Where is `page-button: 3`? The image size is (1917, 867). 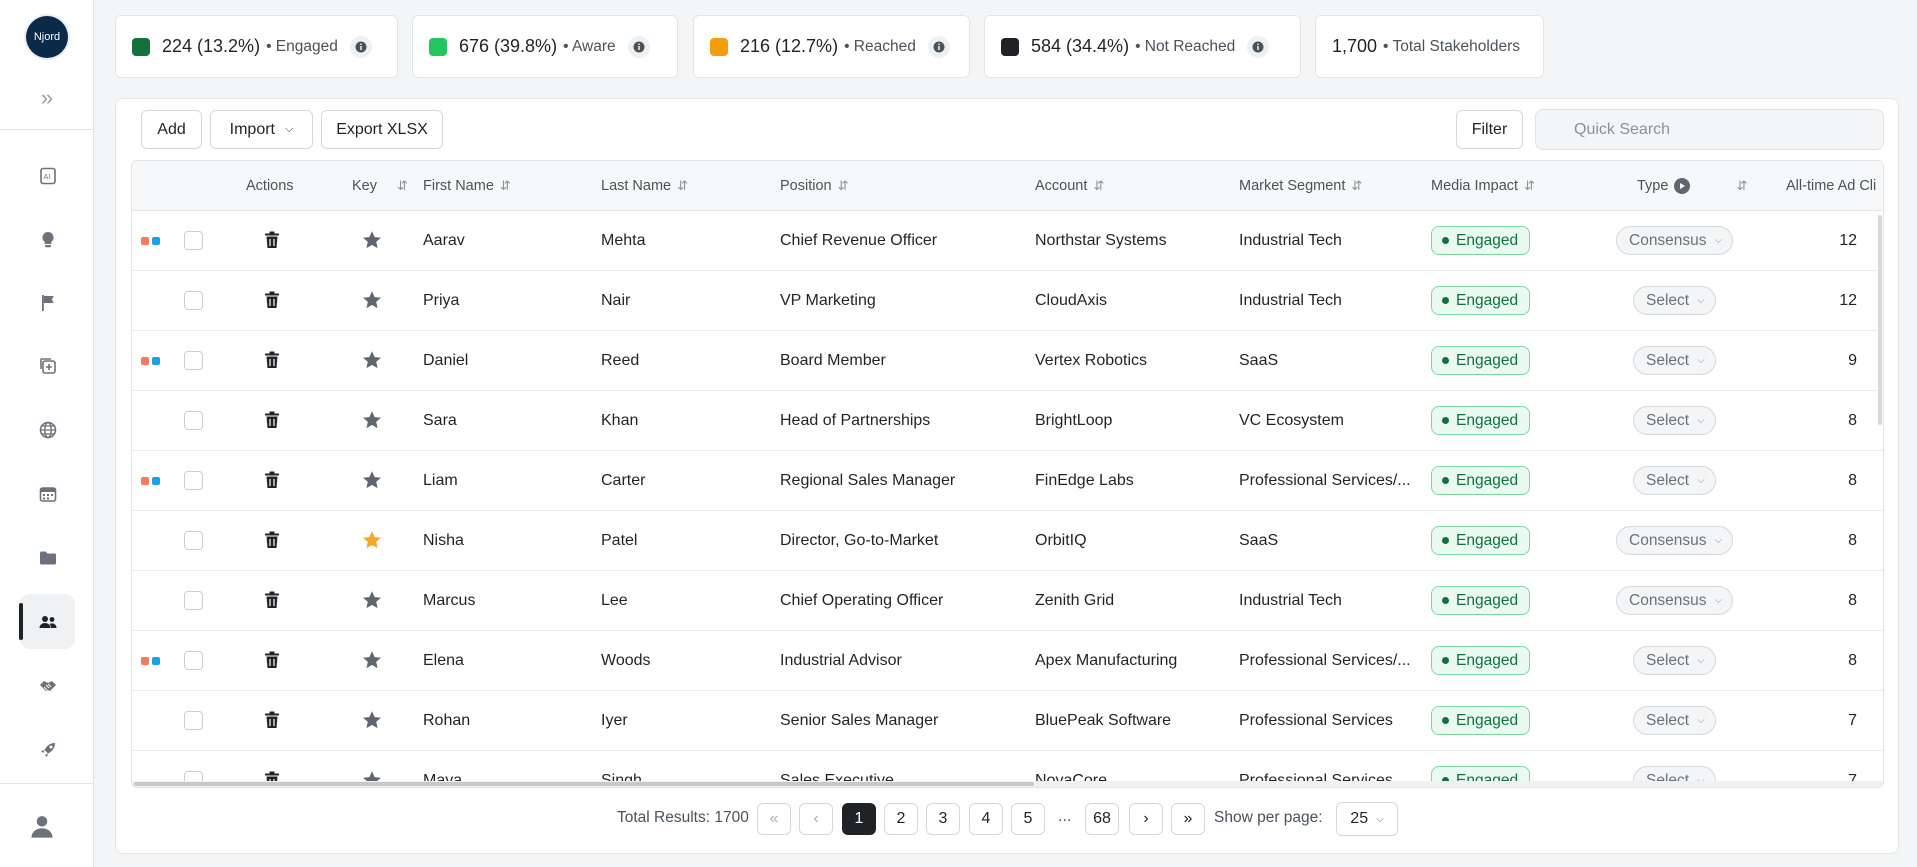
page-button: 3 is located at coordinates (943, 819).